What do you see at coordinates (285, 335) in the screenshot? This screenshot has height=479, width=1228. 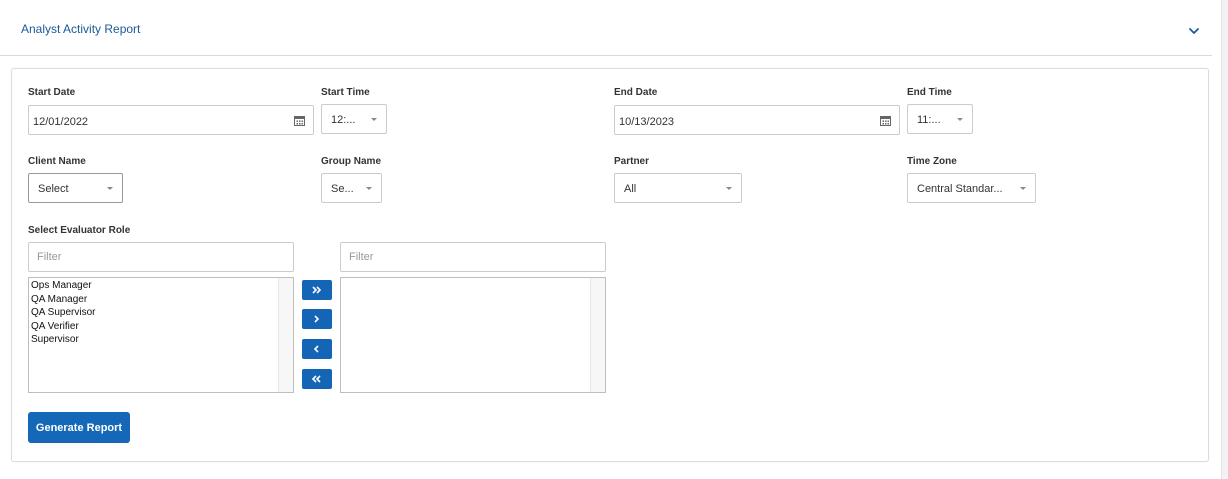 I see `available-roles-scrollbar` at bounding box center [285, 335].